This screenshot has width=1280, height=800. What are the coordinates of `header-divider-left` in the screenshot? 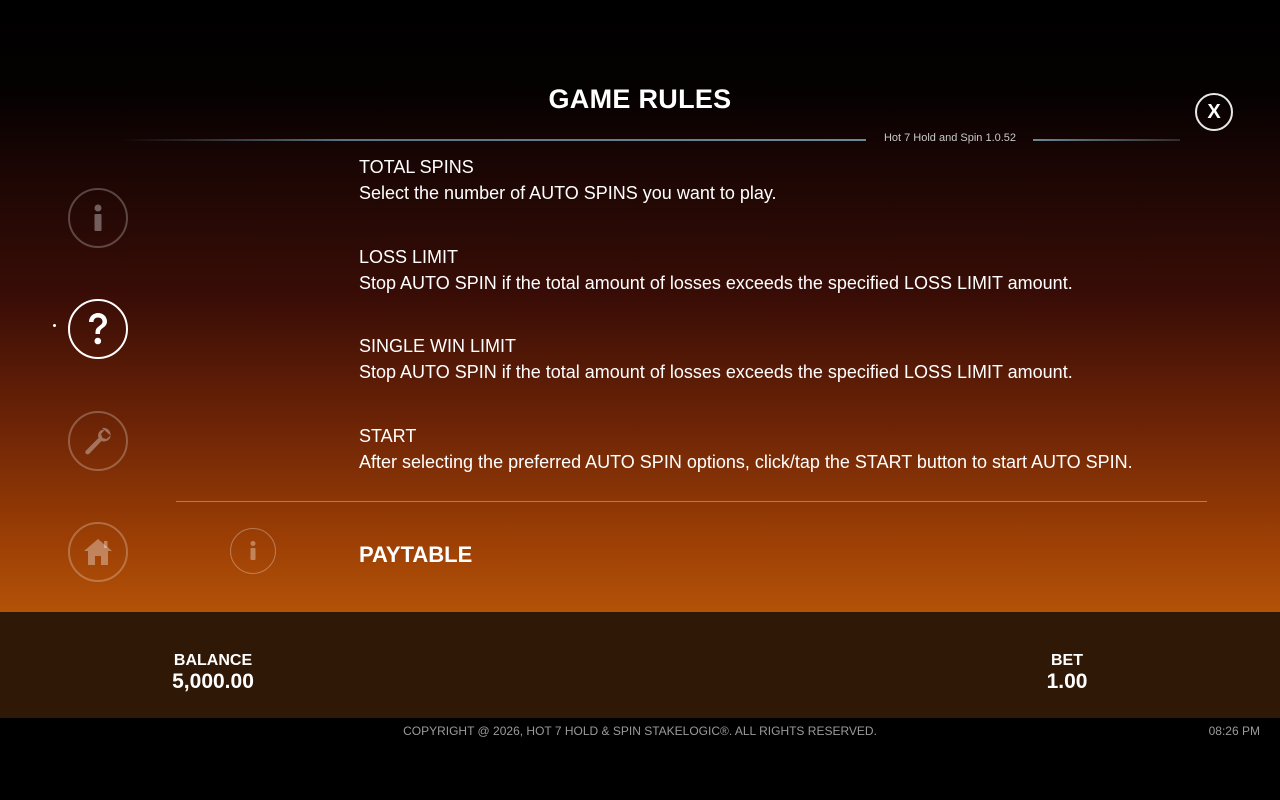 It's located at (493, 140).